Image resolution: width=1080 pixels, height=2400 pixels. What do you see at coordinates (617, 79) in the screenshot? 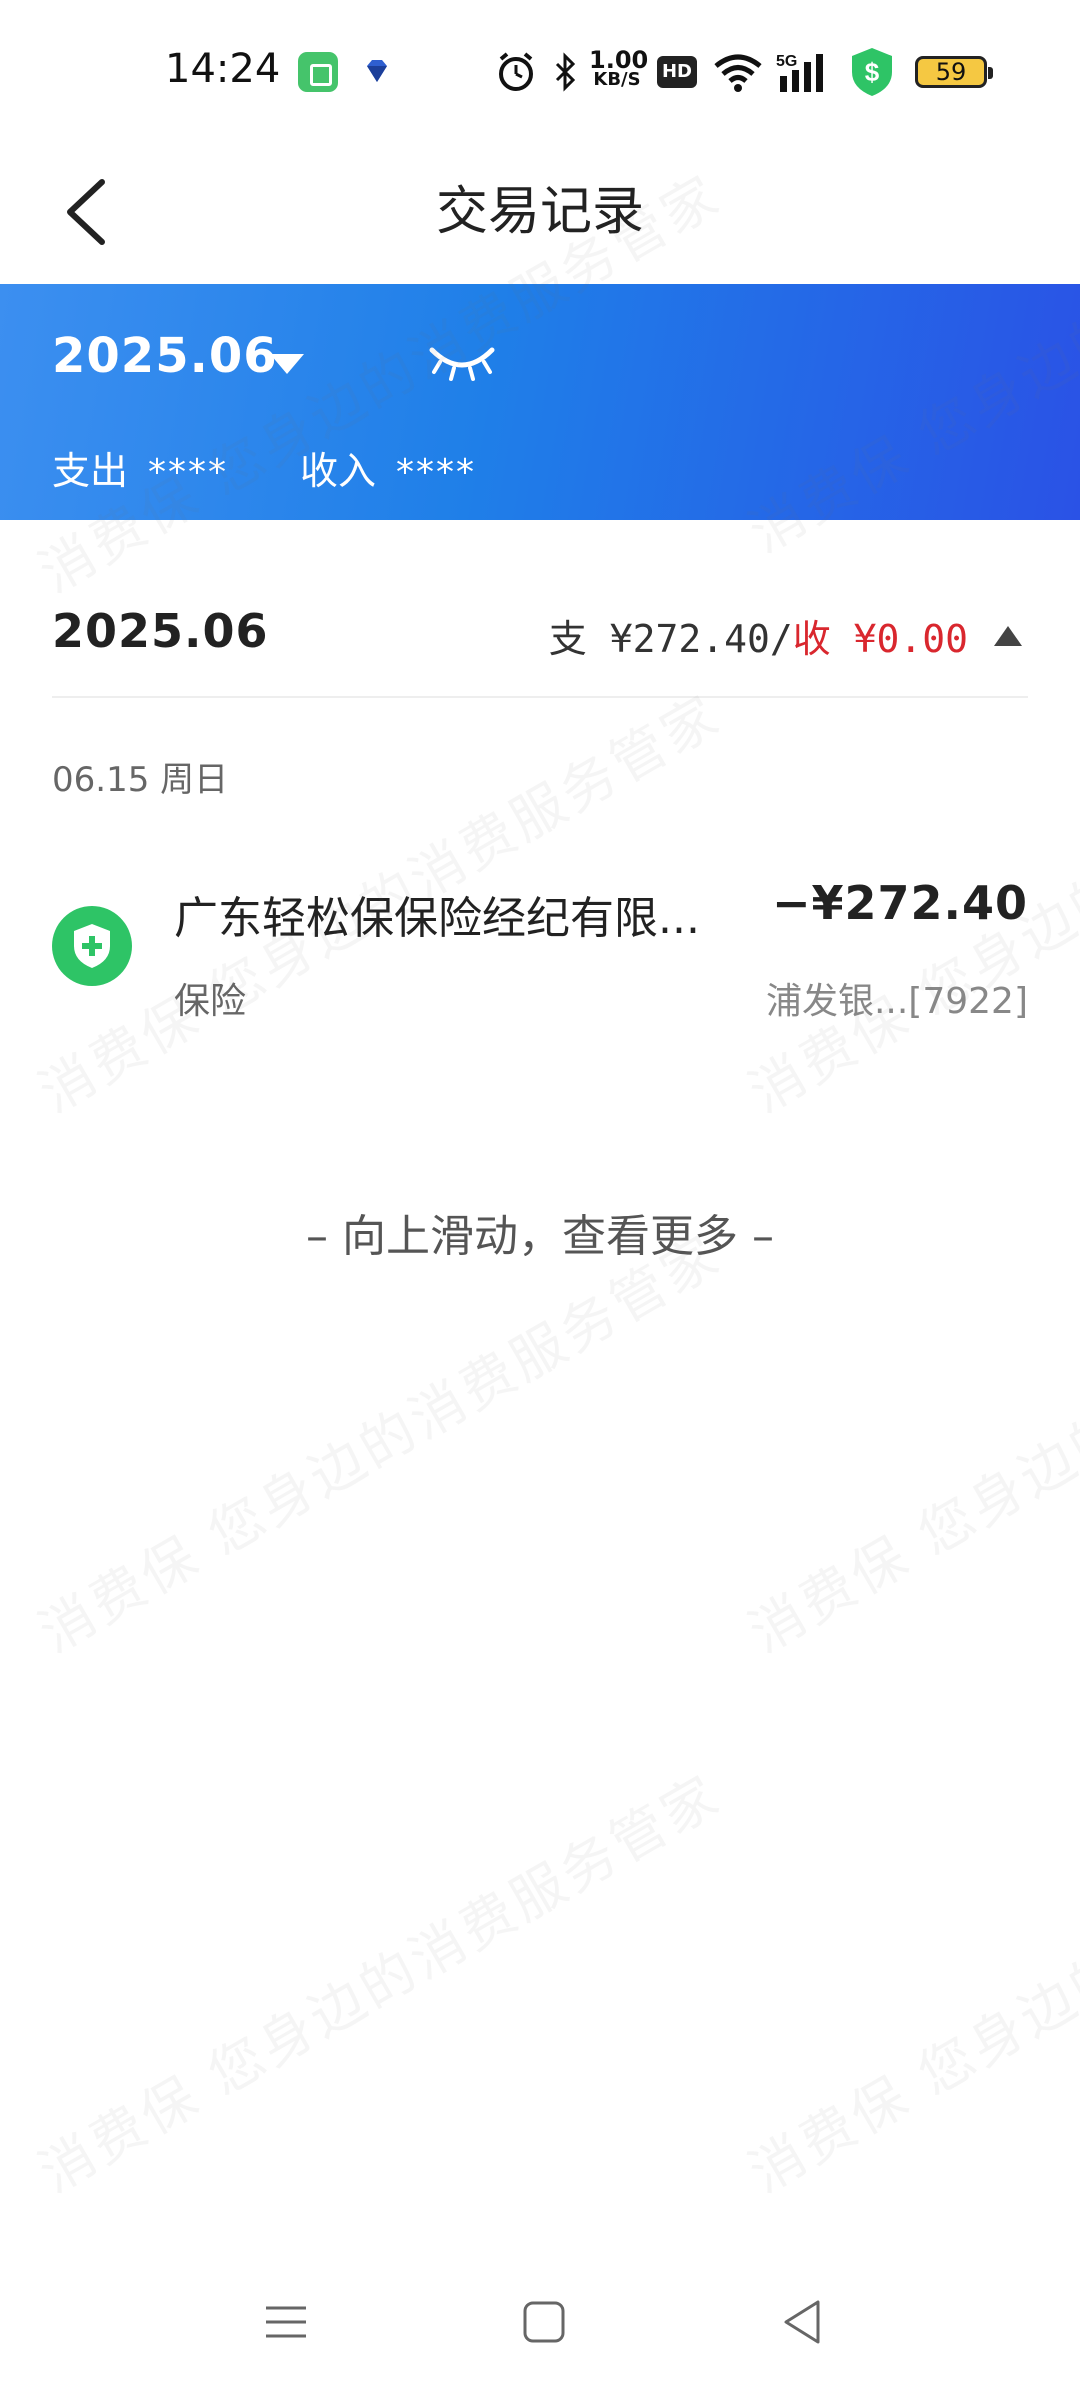
I see `network-speed-unit: KB/S` at bounding box center [617, 79].